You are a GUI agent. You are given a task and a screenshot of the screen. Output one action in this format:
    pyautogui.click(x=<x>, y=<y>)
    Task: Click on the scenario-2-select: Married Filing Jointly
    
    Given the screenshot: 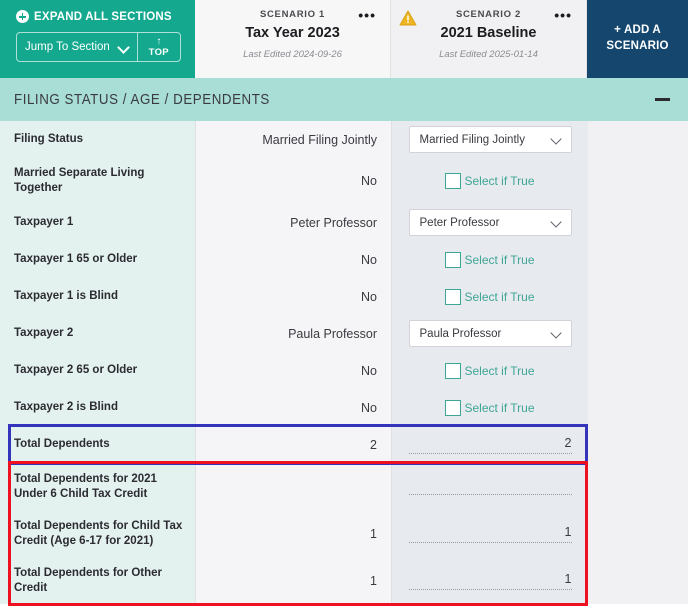 What is the action you would take?
    pyautogui.click(x=490, y=139)
    